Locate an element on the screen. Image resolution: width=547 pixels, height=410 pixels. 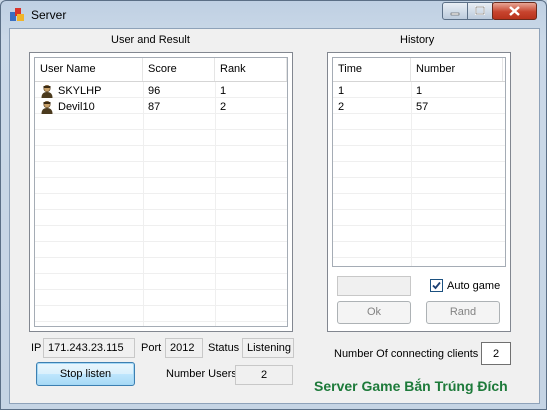
maximize-icon is located at coordinates (480, 10).